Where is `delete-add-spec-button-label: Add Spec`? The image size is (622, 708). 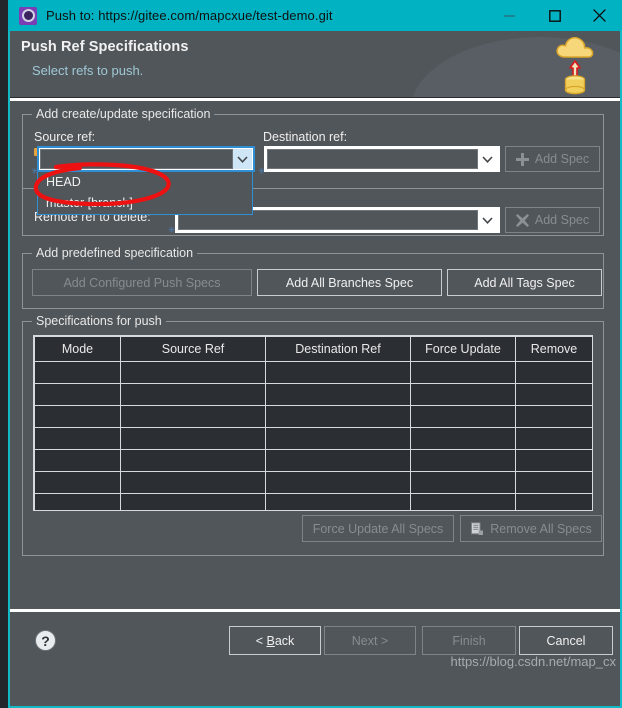 delete-add-spec-button-label: Add Spec is located at coordinates (562, 220).